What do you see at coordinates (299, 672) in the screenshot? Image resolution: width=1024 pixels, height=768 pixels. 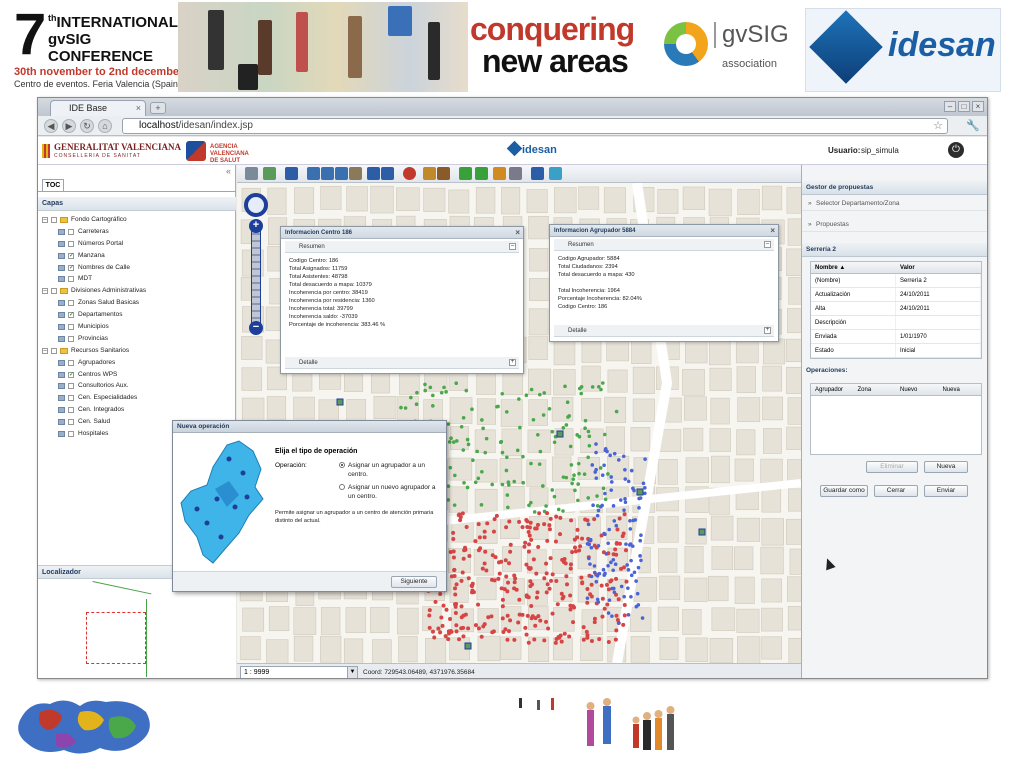 I see `scale-select: 1 : 9999 ▼` at bounding box center [299, 672].